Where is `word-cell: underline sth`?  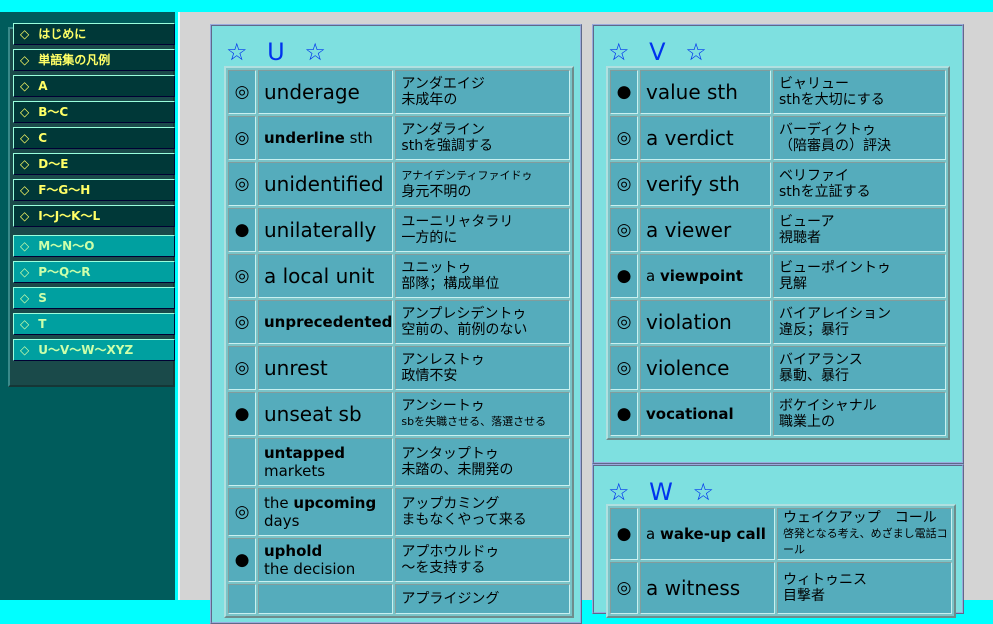 word-cell: underline sth is located at coordinates (326, 138).